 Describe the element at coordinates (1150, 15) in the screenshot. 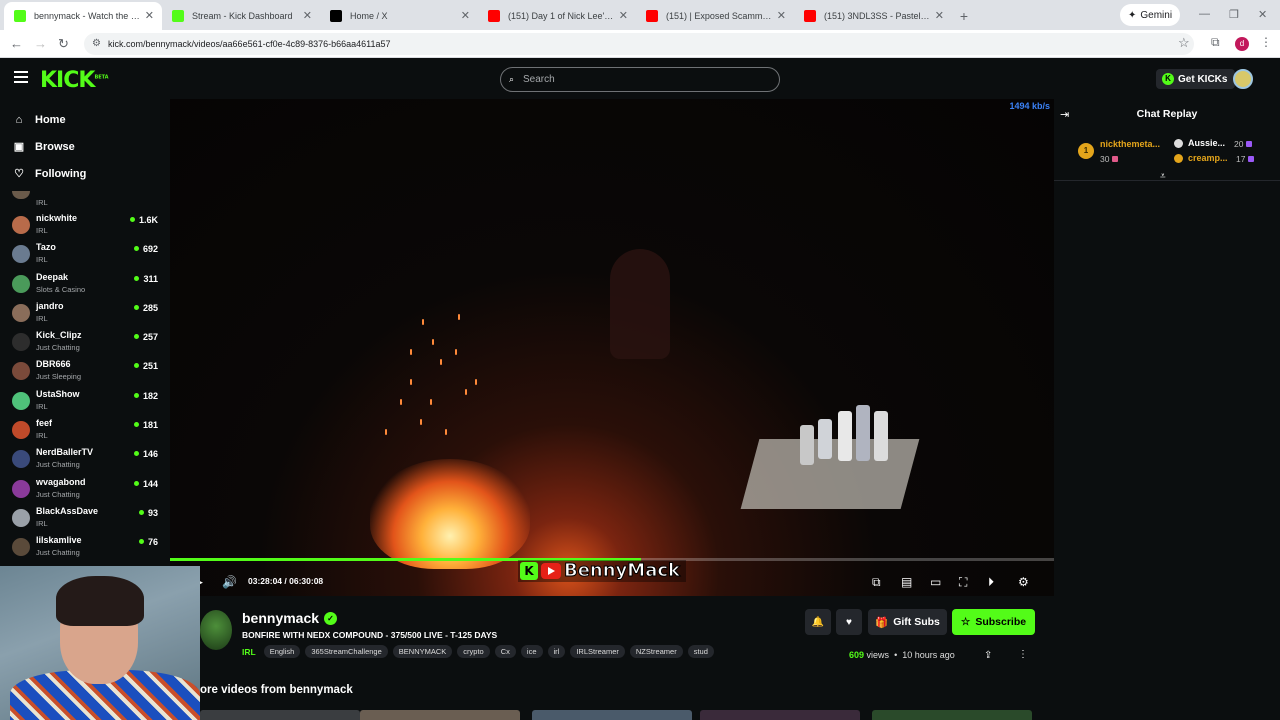

I see `gemini-button: ✦ Gemini` at that location.